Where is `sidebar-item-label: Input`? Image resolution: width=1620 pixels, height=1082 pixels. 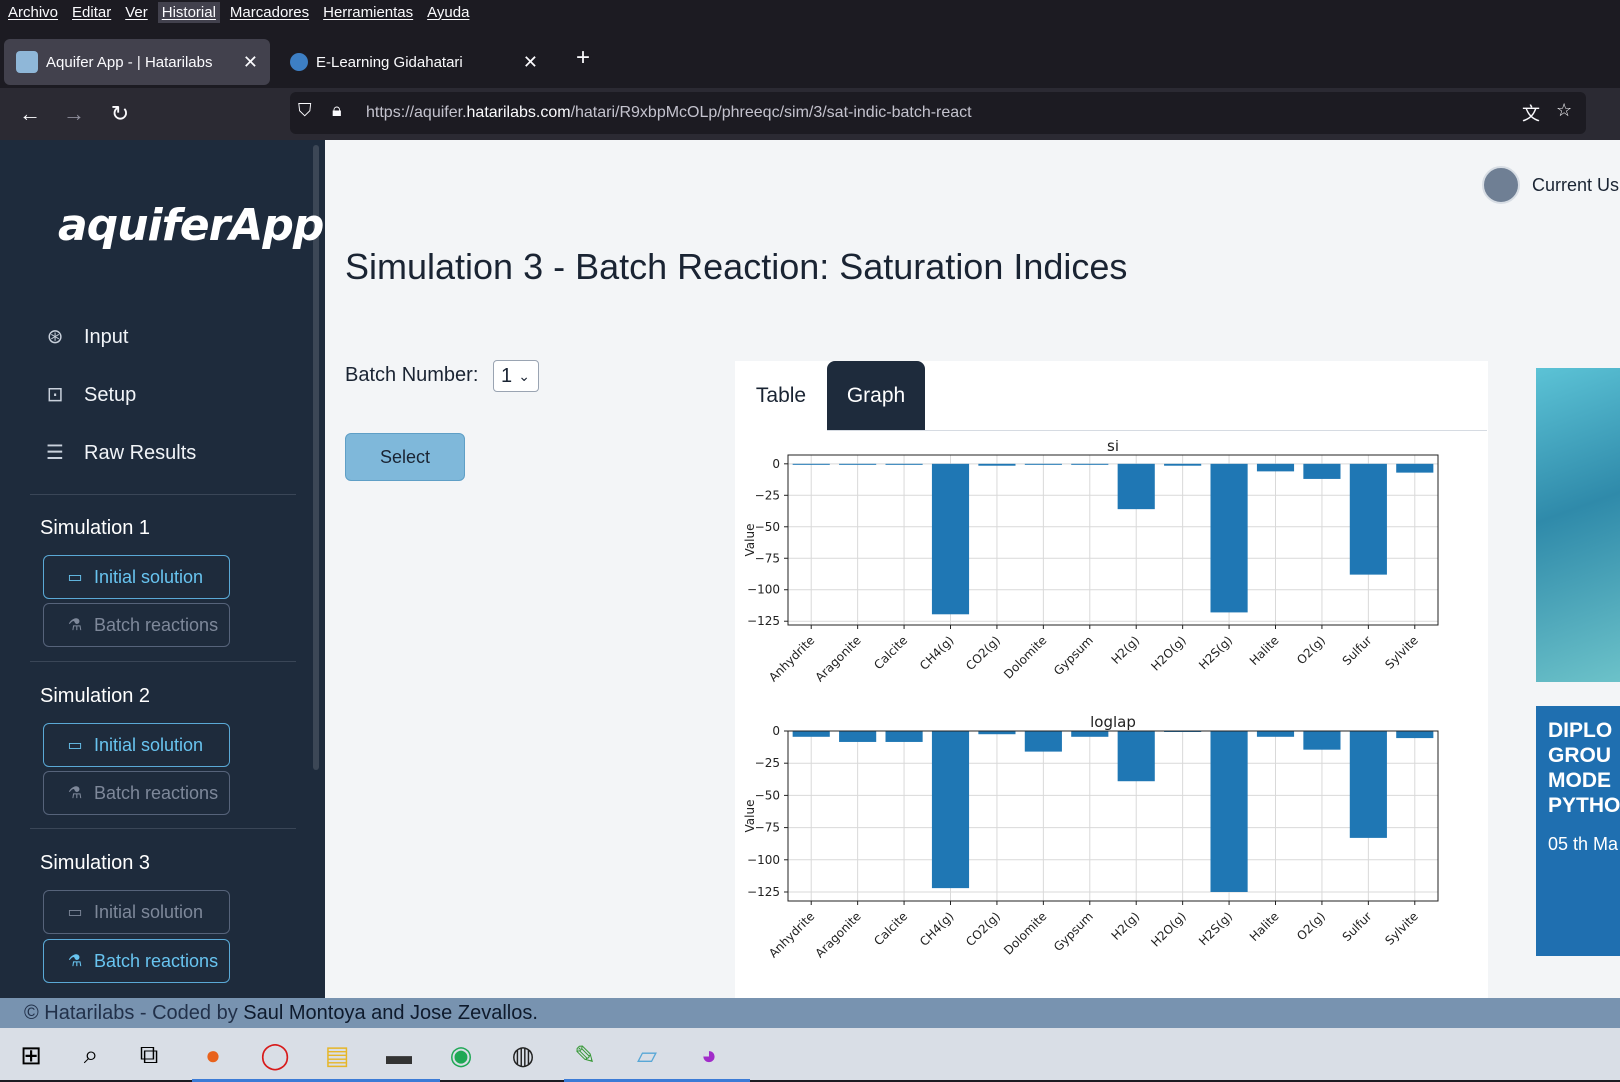
sidebar-item-label: Input is located at coordinates (106, 336).